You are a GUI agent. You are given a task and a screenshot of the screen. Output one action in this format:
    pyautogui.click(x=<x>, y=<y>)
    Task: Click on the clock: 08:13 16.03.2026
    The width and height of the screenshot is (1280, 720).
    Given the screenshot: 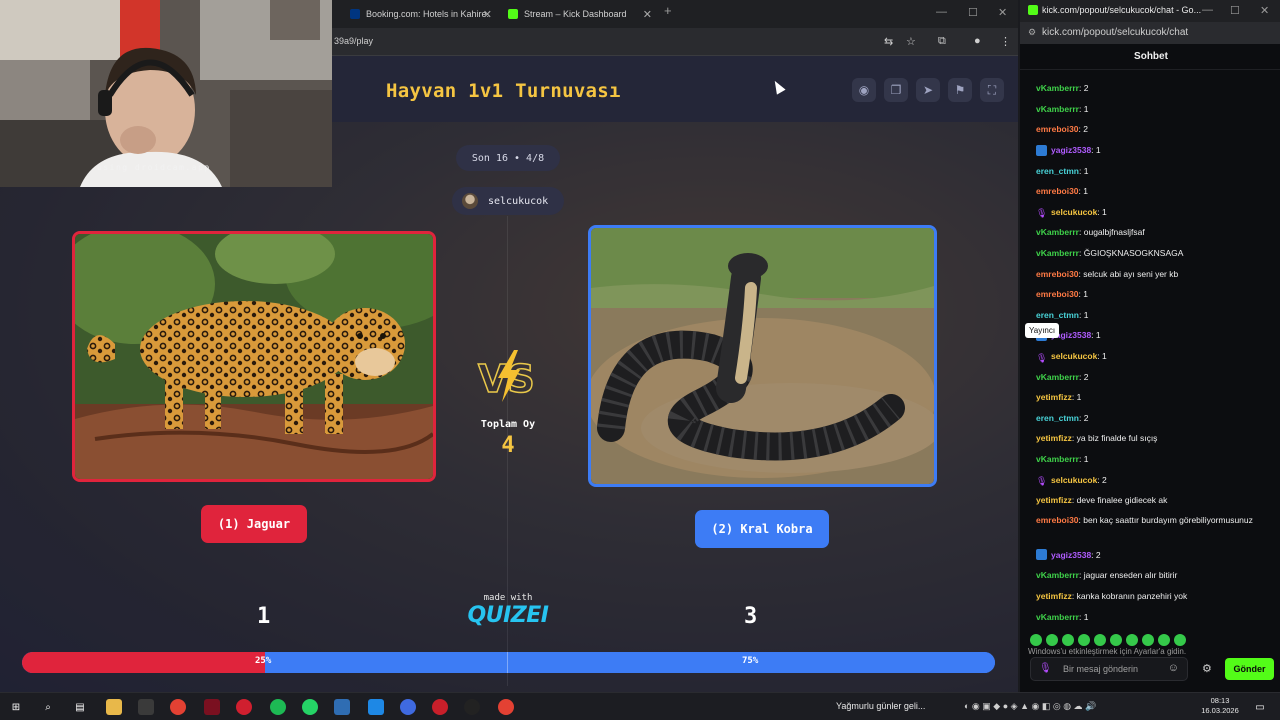 What is the action you would take?
    pyautogui.click(x=1220, y=706)
    